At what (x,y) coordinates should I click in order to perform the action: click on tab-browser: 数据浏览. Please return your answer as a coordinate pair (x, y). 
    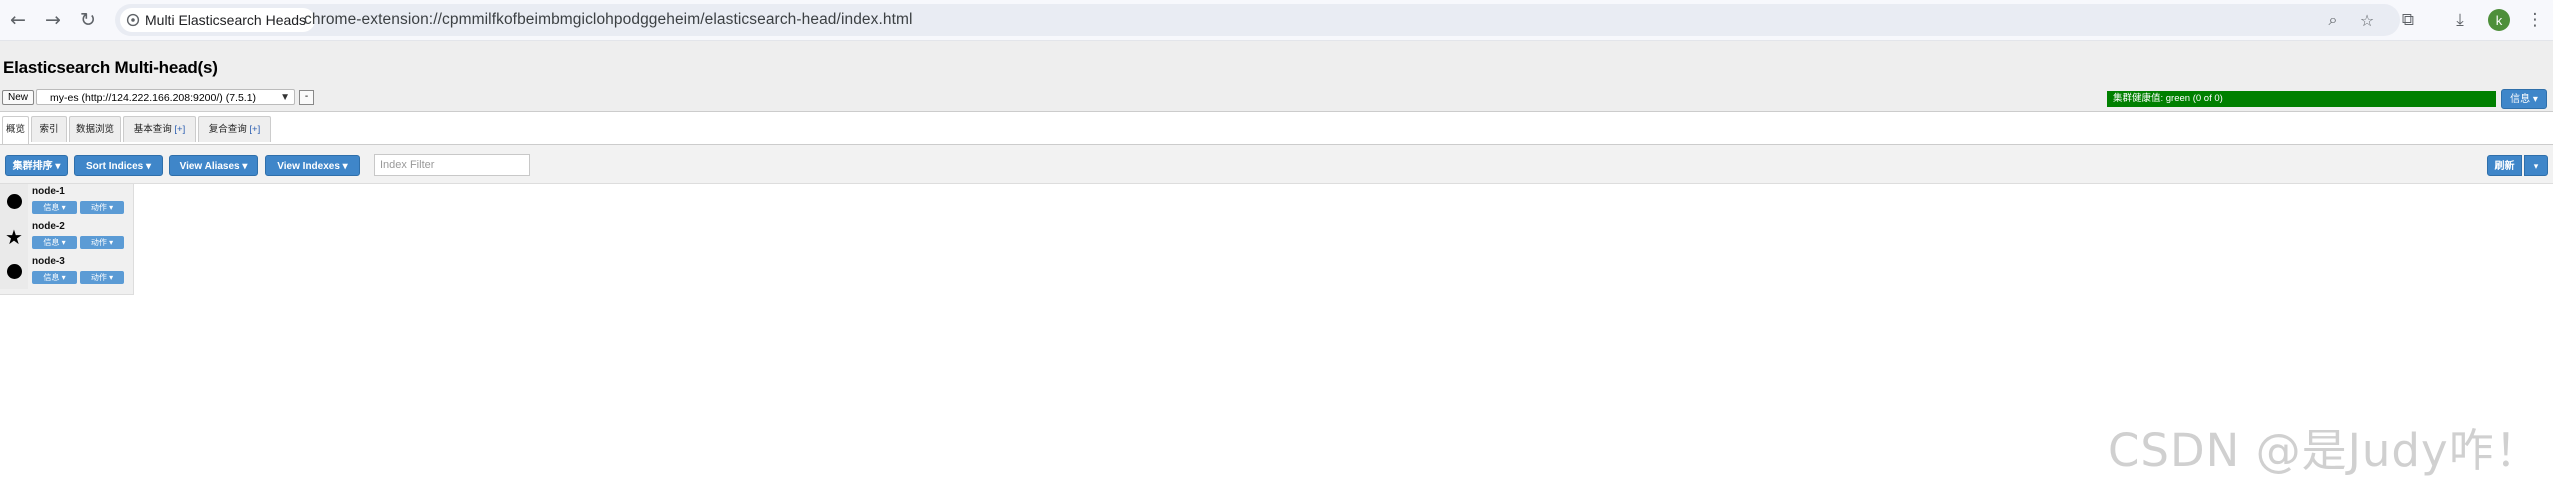
    Looking at the image, I should click on (95, 129).